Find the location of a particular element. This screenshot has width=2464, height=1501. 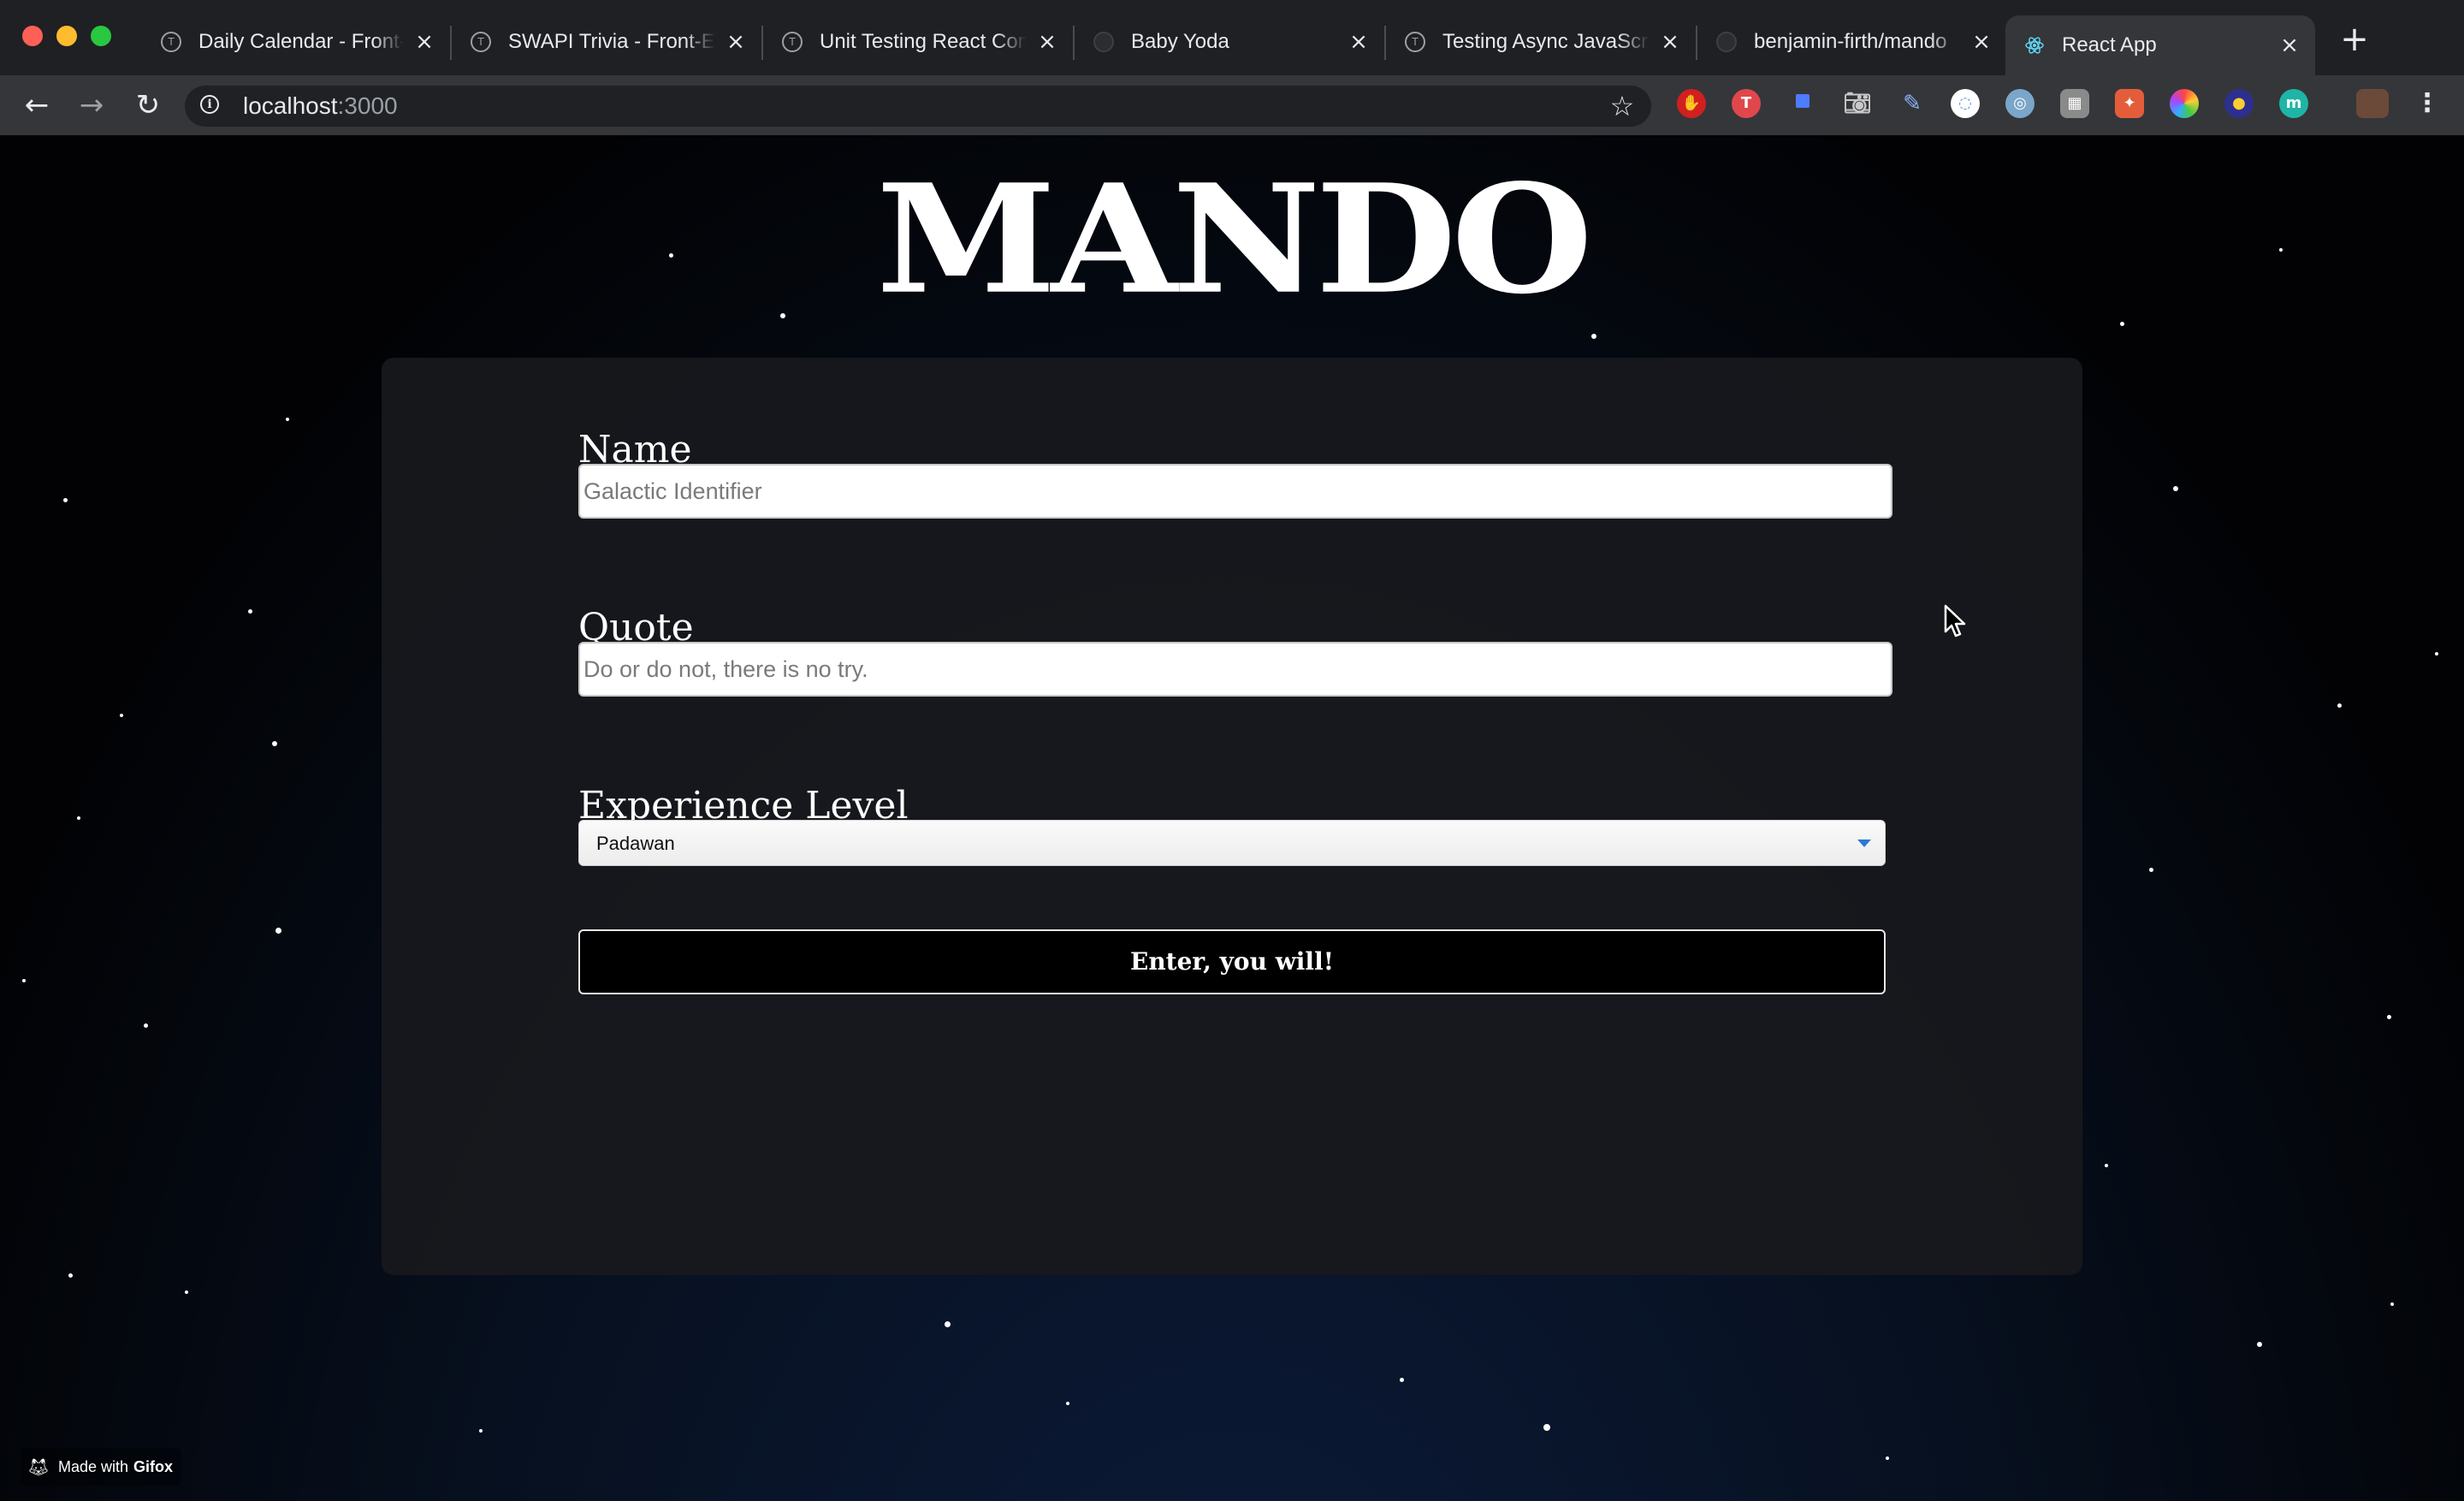

page-title: MANDO is located at coordinates (1234, 239).